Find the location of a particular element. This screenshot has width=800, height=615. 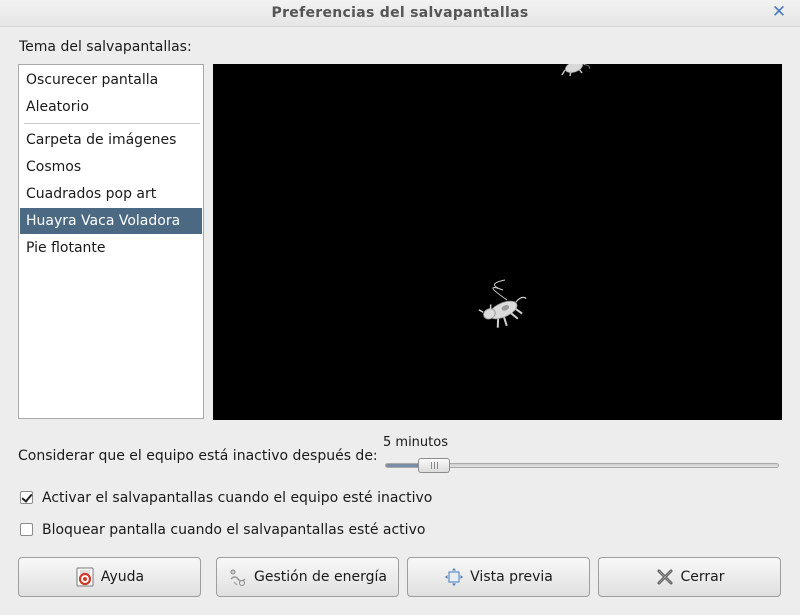

preview-button: Vista previa is located at coordinates (498, 577).